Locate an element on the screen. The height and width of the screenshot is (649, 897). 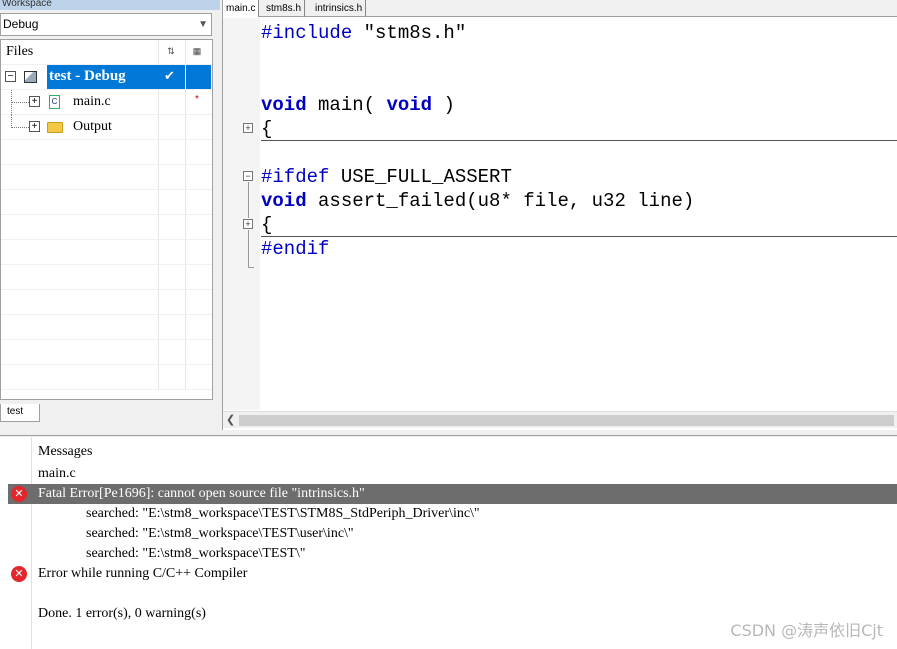
code-line-4: void main( void ) is located at coordinates (358, 105).